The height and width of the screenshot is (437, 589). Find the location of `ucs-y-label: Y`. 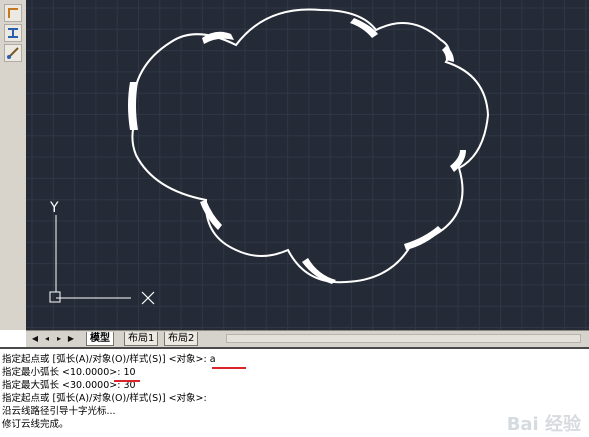

ucs-y-label: Y is located at coordinates (54, 208).